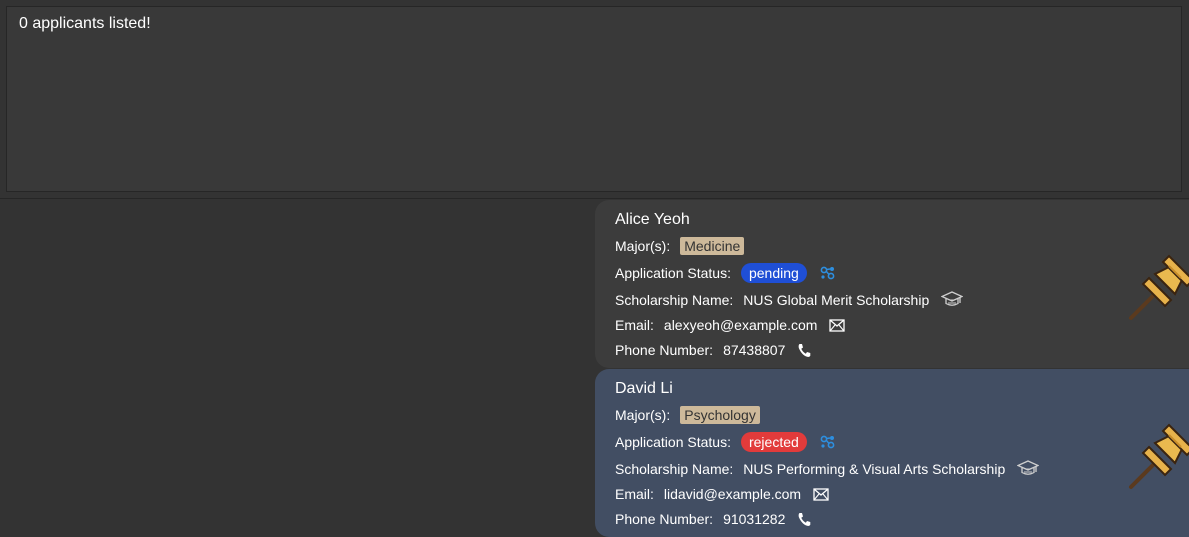 This screenshot has width=1189, height=537. What do you see at coordinates (712, 246) in the screenshot?
I see `major-chip: Medicine` at bounding box center [712, 246].